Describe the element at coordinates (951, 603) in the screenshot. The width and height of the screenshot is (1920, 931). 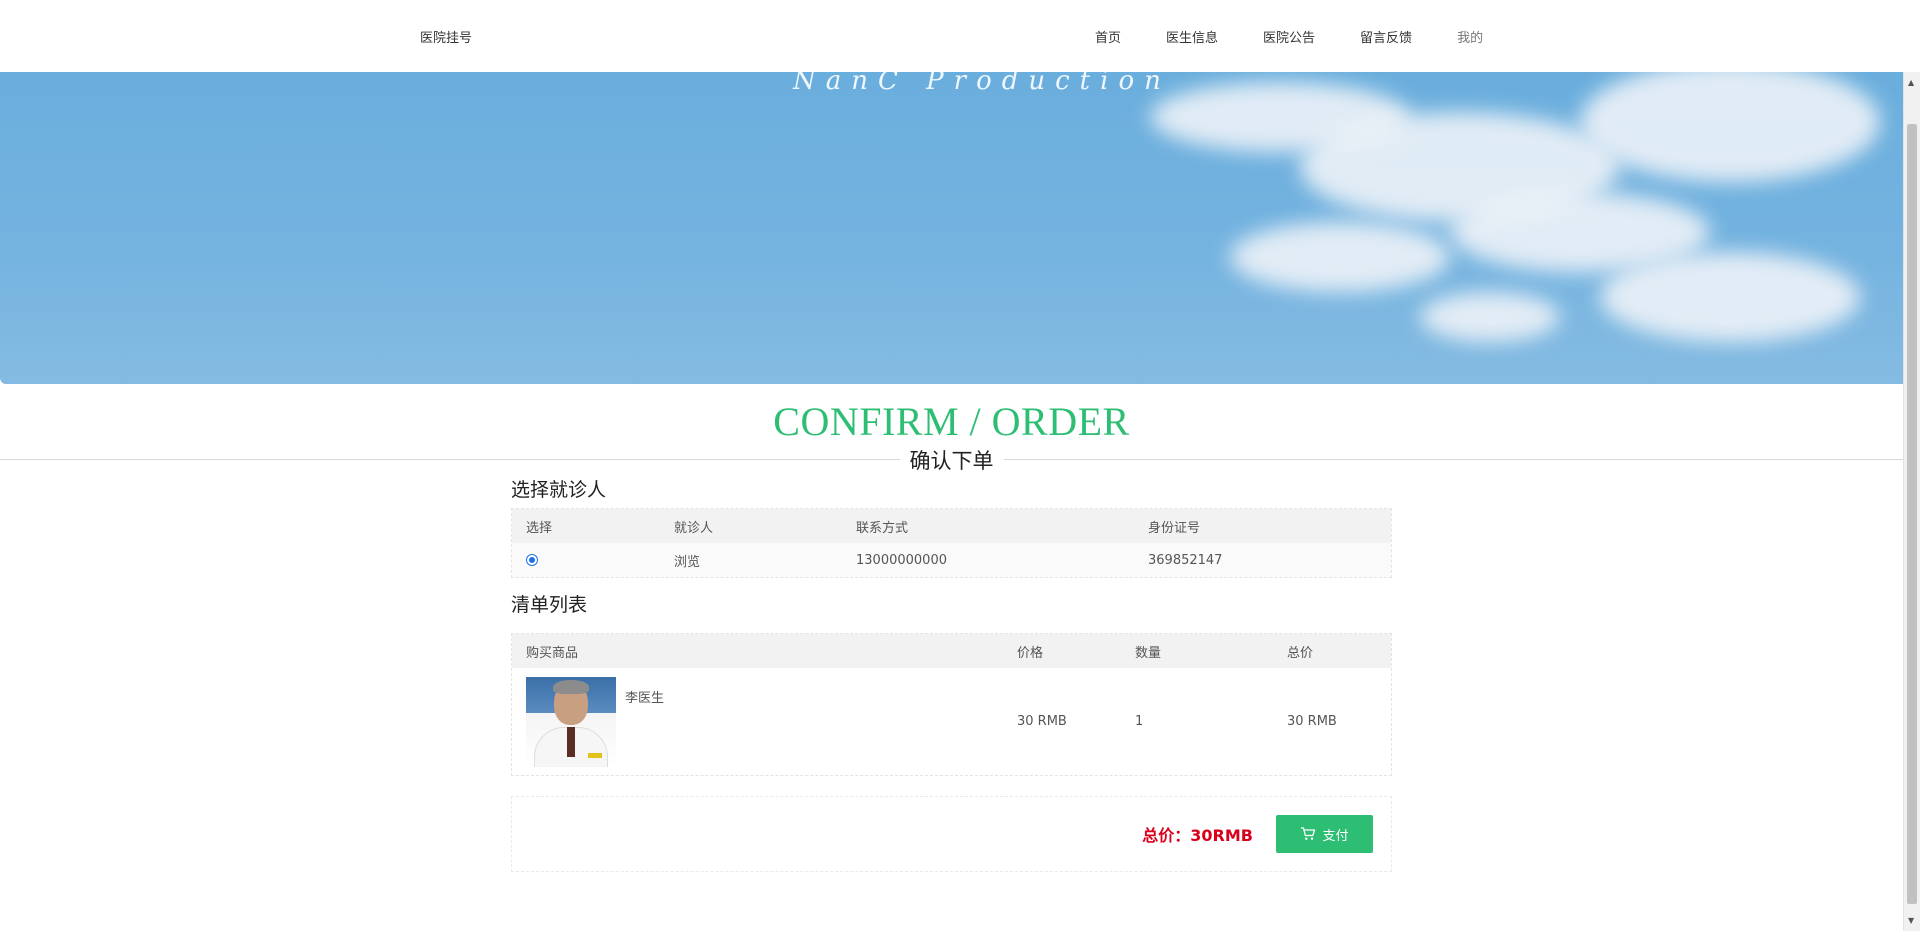
I see `order-section: 清单列表` at that location.